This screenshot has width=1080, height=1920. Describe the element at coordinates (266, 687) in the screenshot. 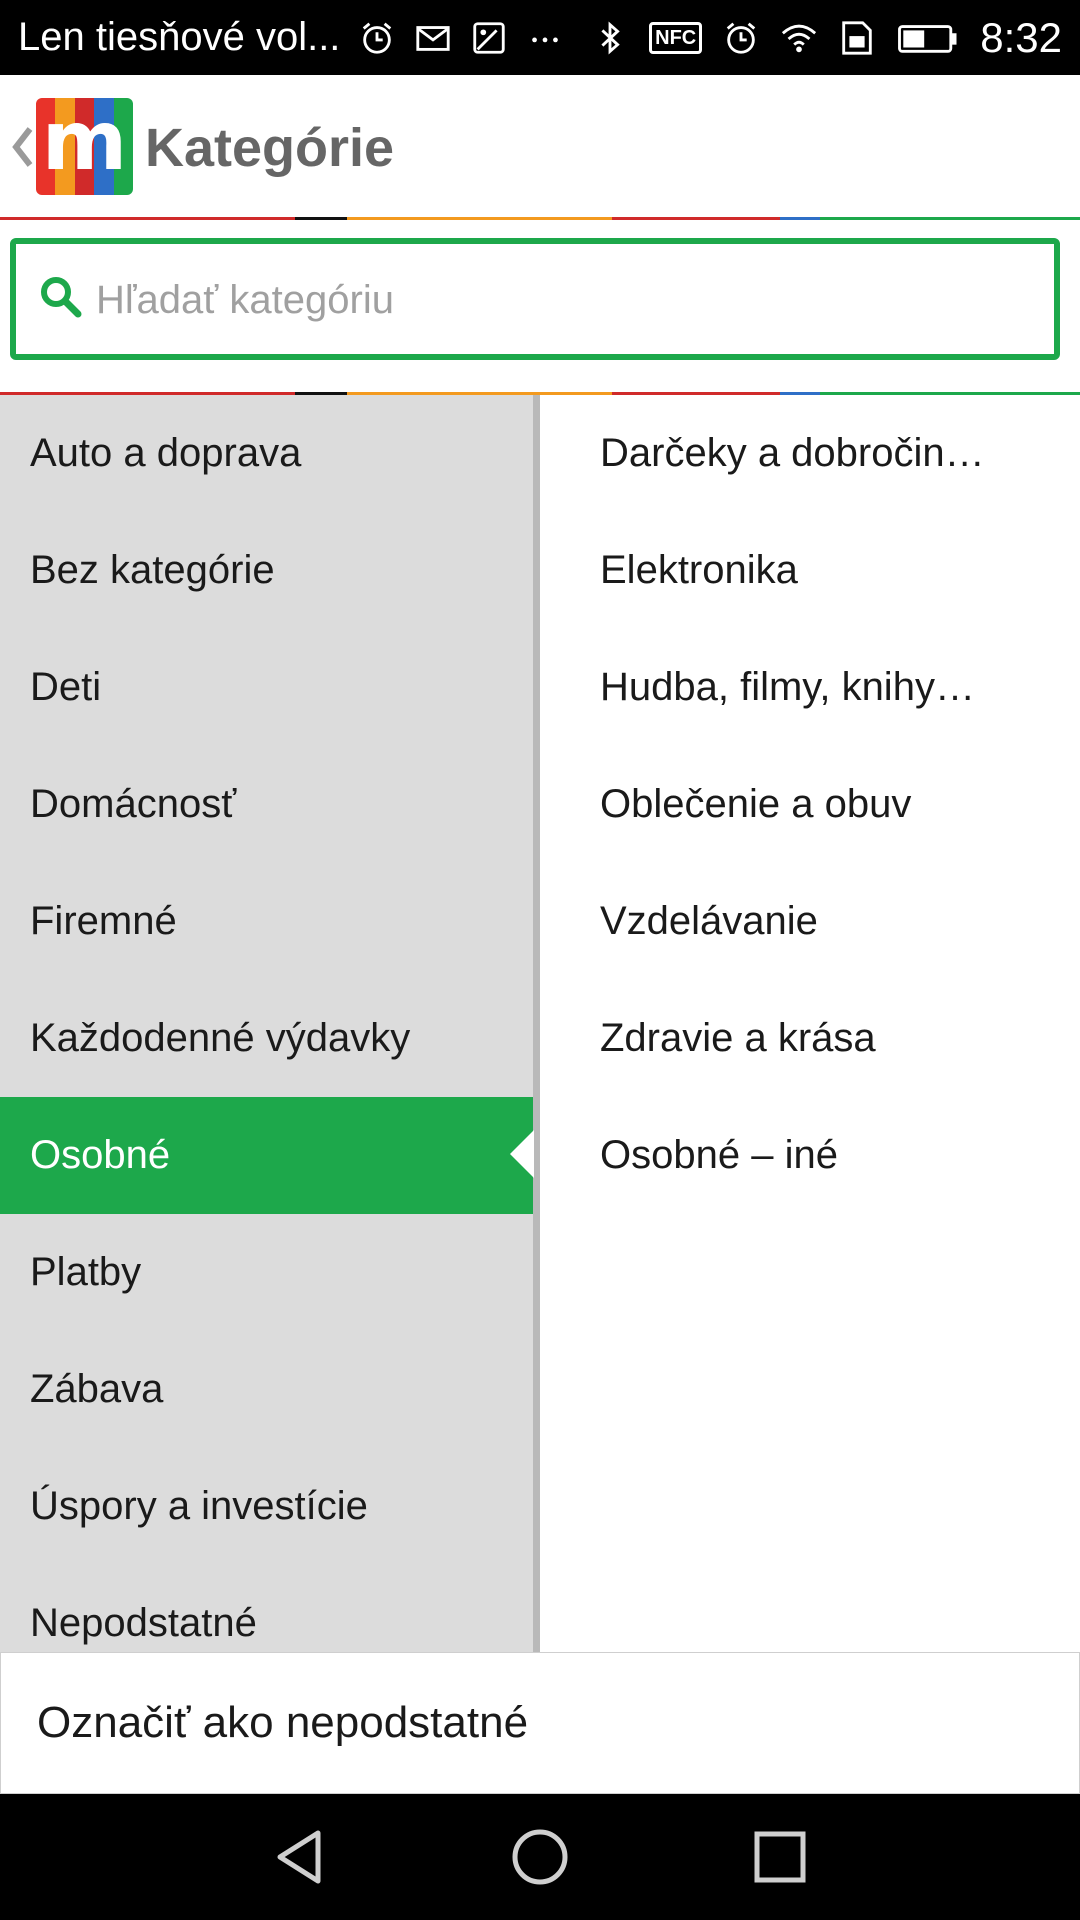

I see `category-item: Deti` at that location.